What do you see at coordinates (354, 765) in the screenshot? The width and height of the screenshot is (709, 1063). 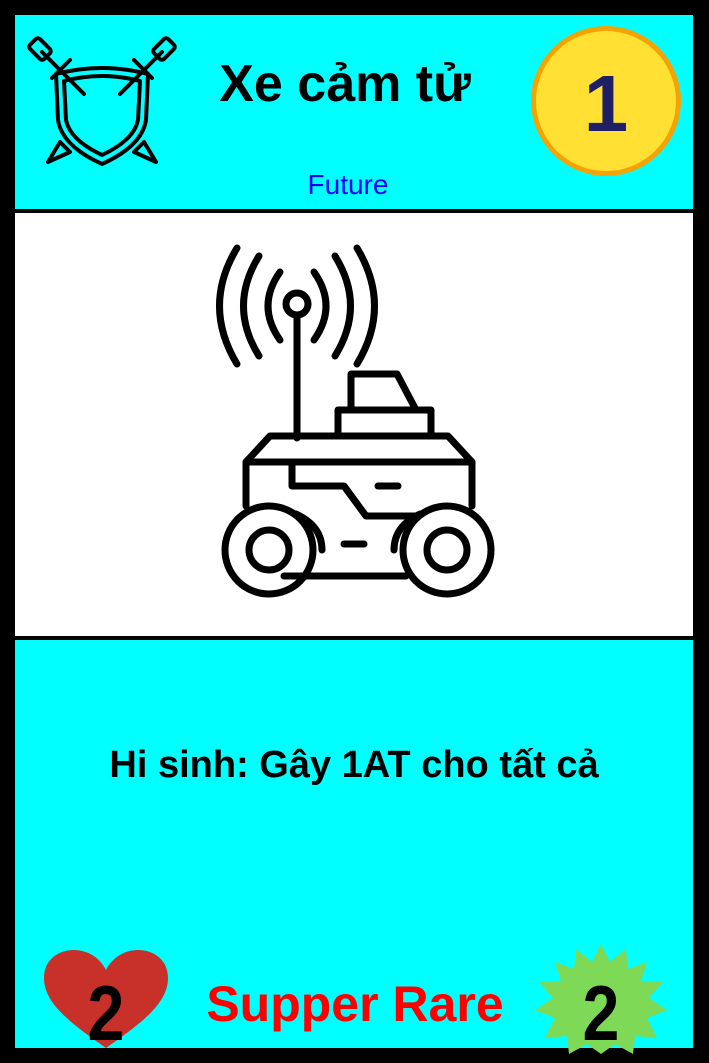 I see `ability-text: Hi sinh: Gây 1AT cho tất cả` at bounding box center [354, 765].